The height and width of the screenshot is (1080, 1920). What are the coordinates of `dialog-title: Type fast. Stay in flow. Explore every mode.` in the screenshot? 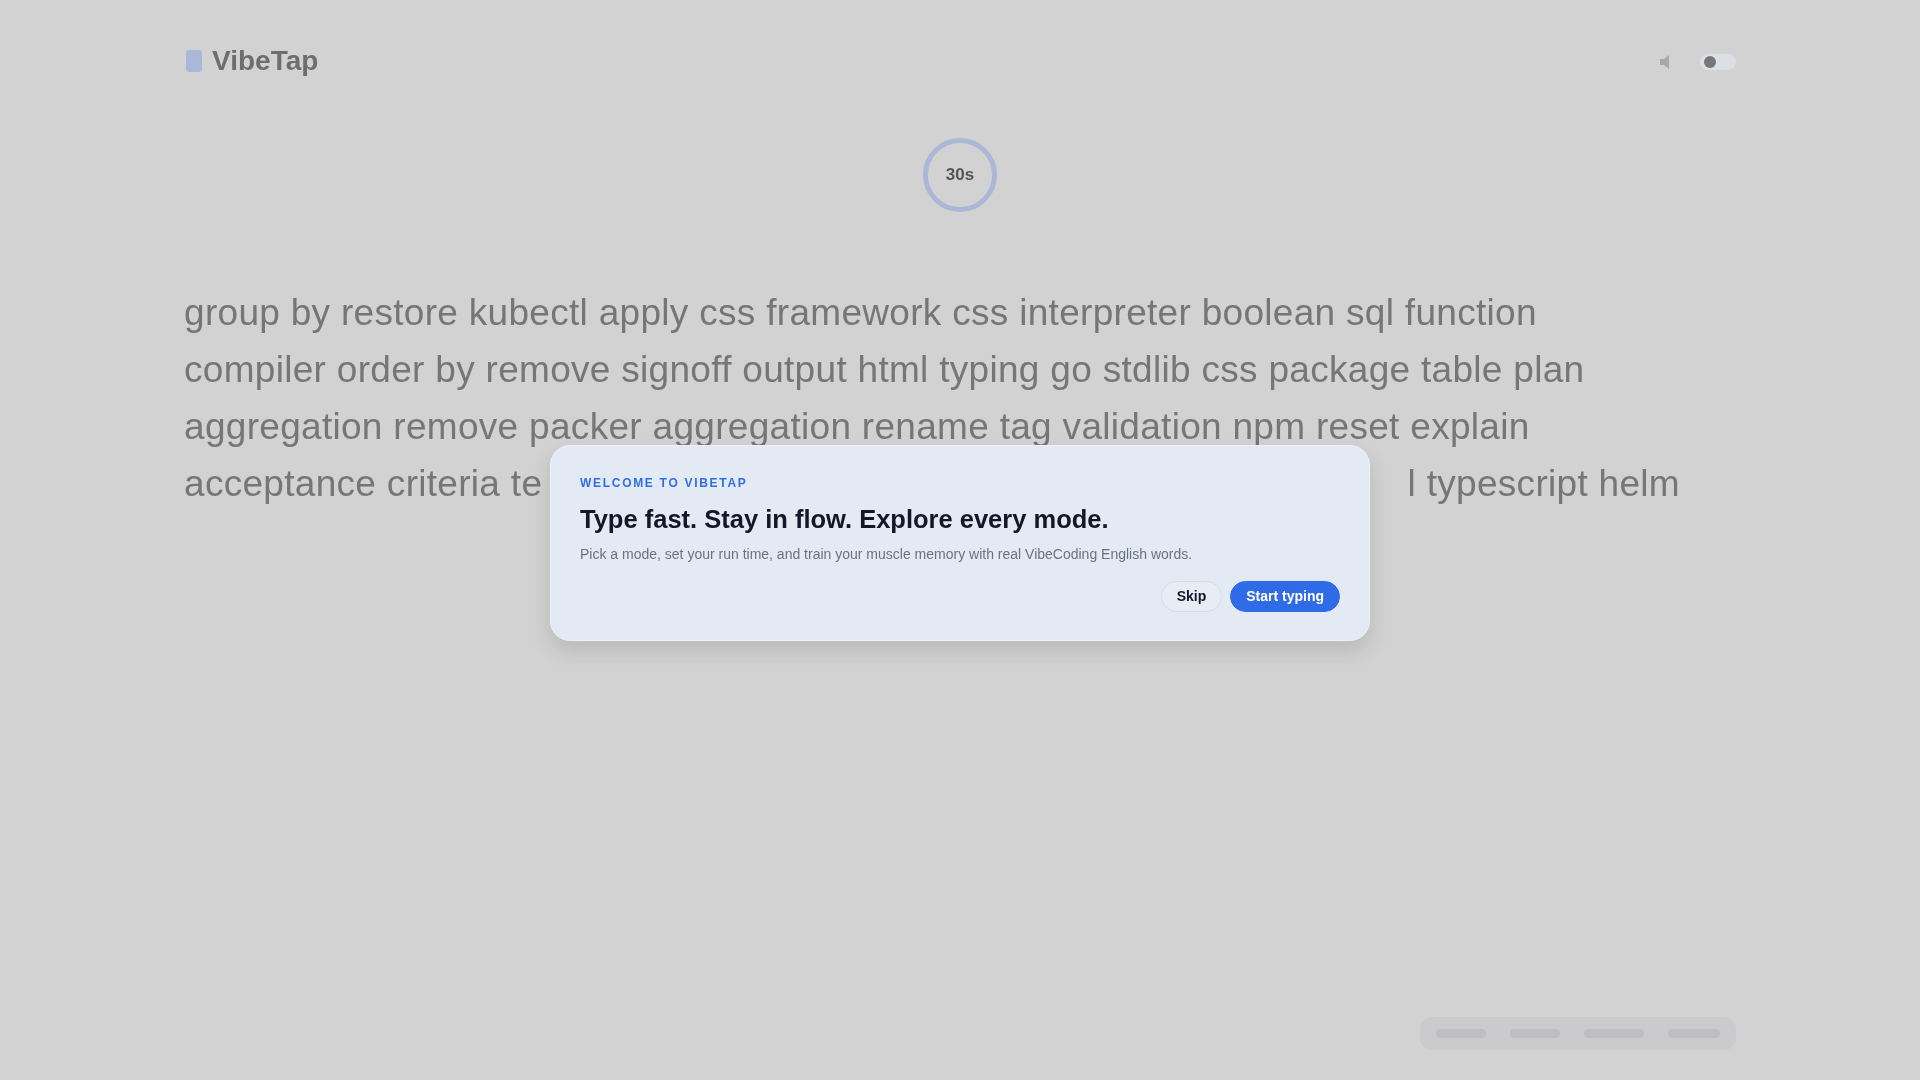 It's located at (845, 519).